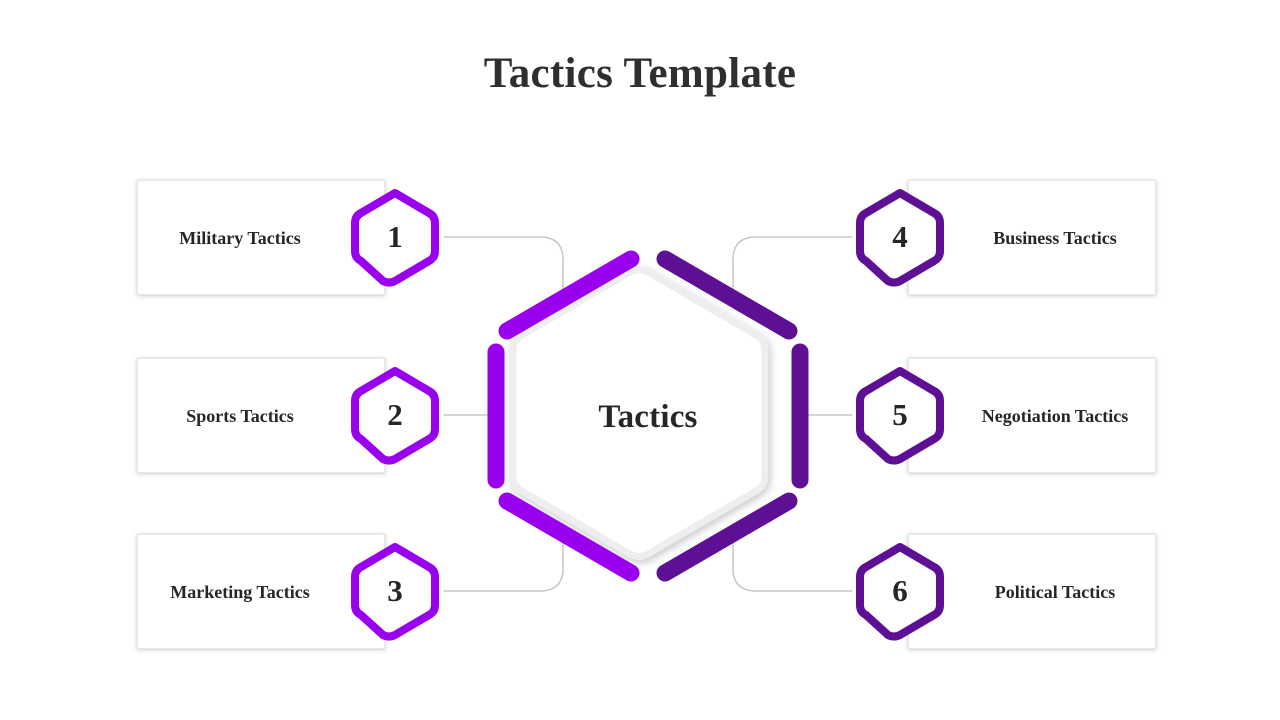  I want to click on badge-item-1: 1, so click(395, 237).